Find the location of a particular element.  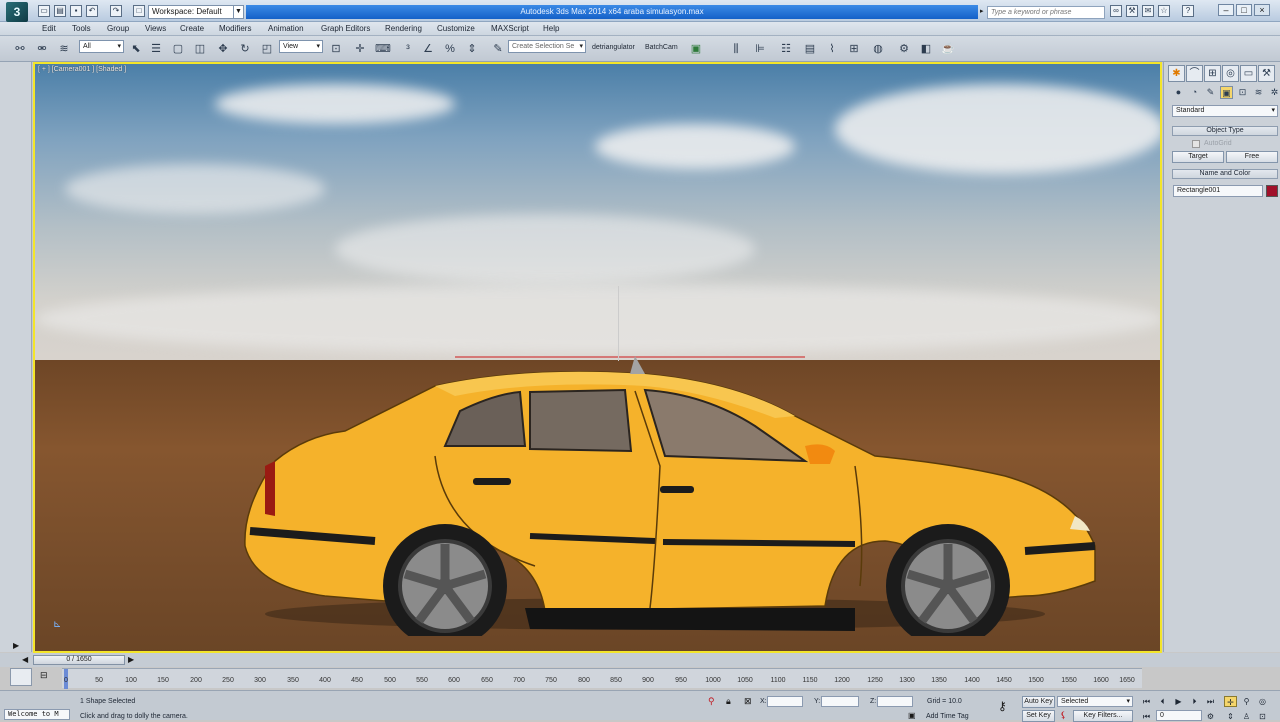

space-warps-icon: ≋ is located at coordinates (1258, 92).